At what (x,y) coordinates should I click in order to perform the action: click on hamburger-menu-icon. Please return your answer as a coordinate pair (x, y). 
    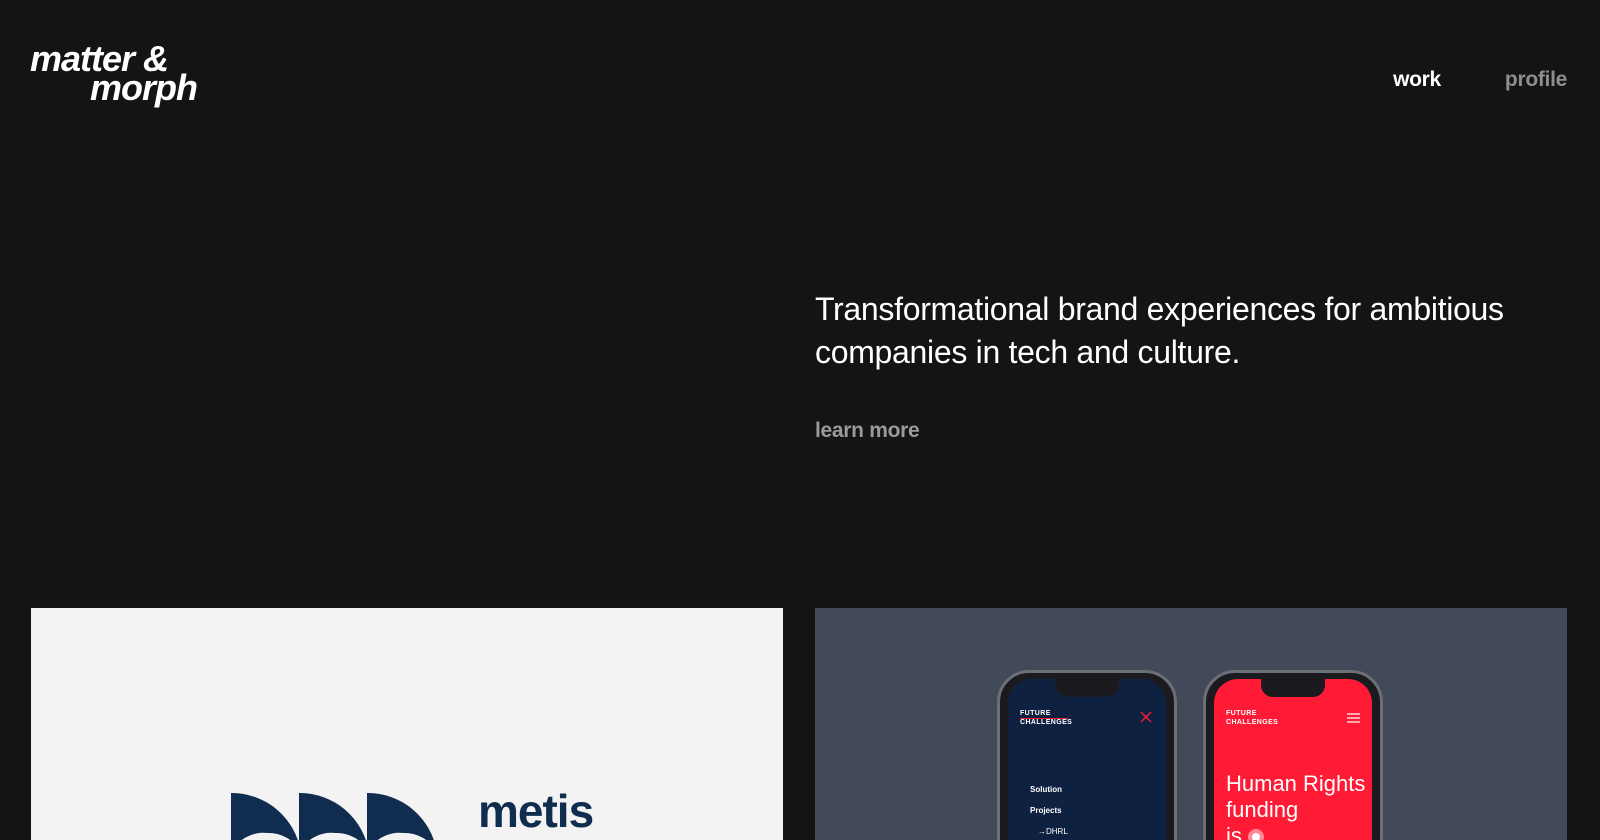
    Looking at the image, I should click on (1353, 718).